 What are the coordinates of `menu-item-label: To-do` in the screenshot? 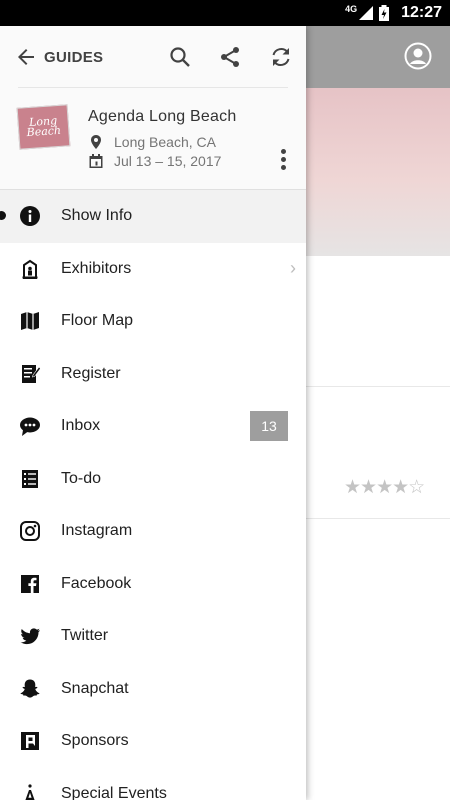 It's located at (81, 478).